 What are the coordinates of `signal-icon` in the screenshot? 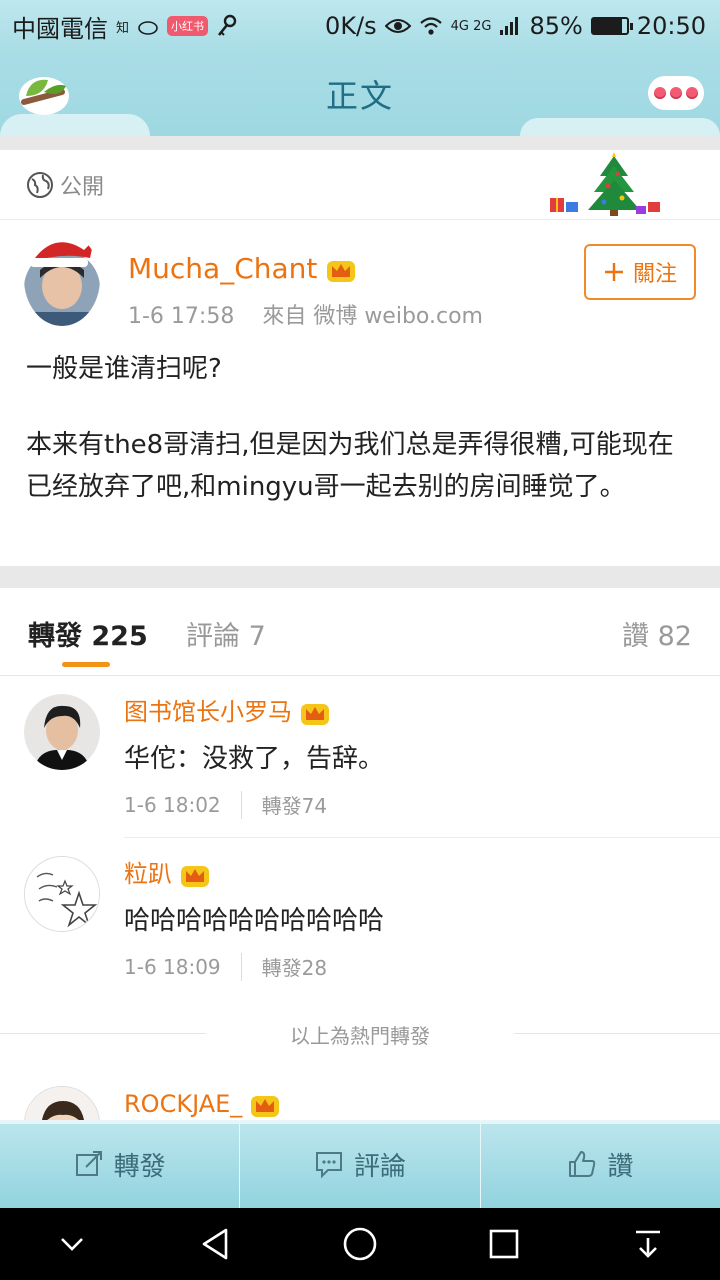 It's located at (509, 26).